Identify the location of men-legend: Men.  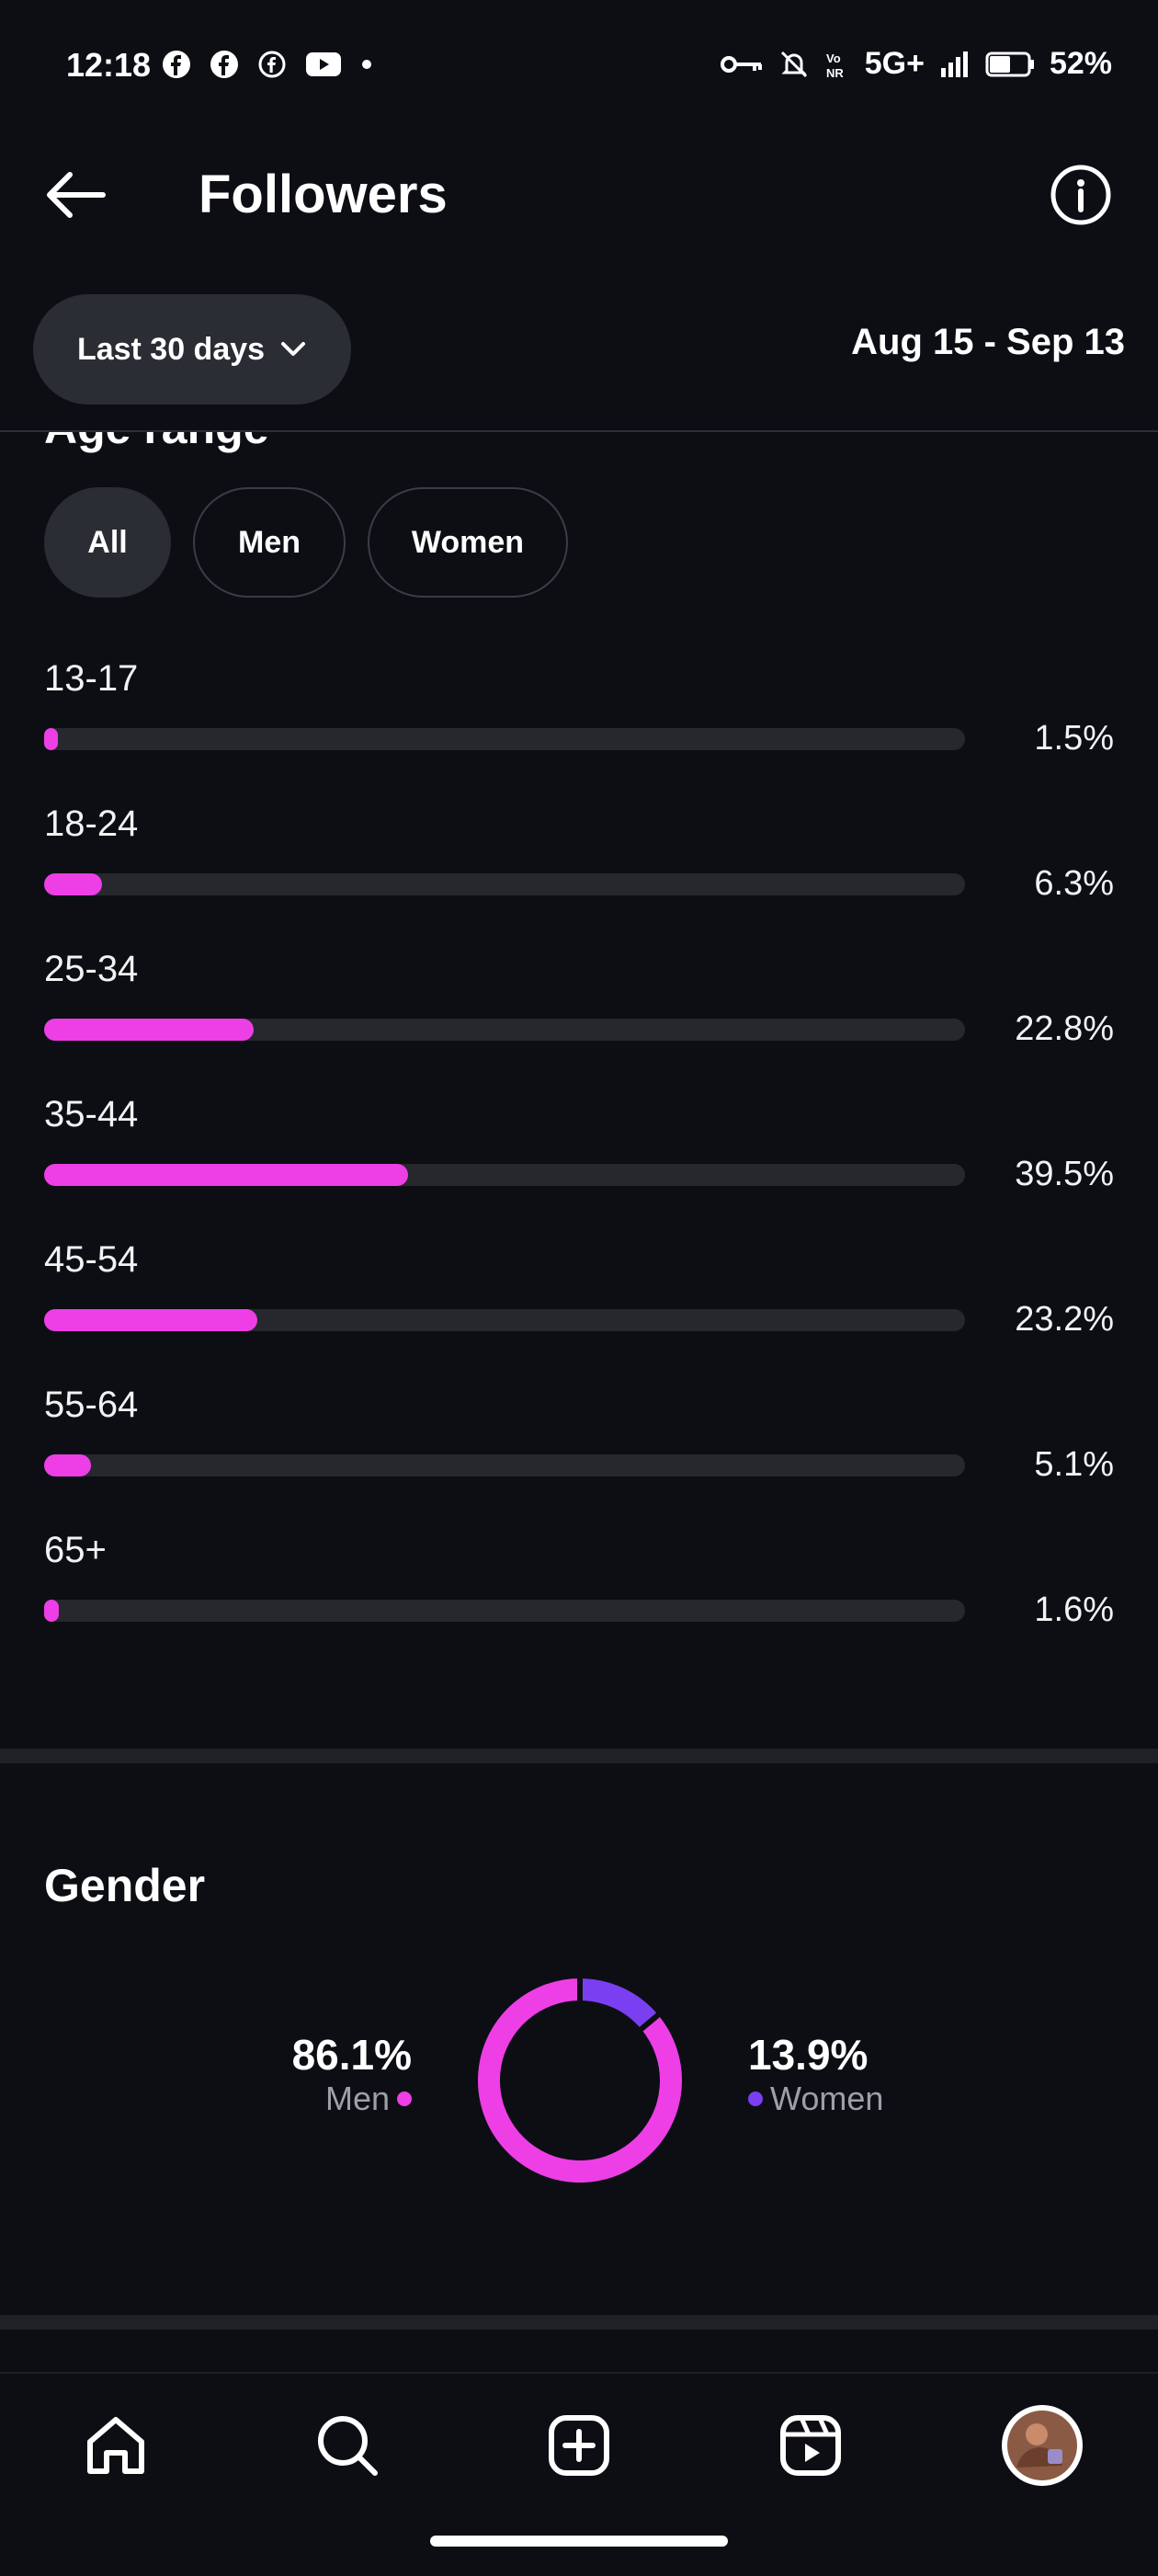
(344, 2099).